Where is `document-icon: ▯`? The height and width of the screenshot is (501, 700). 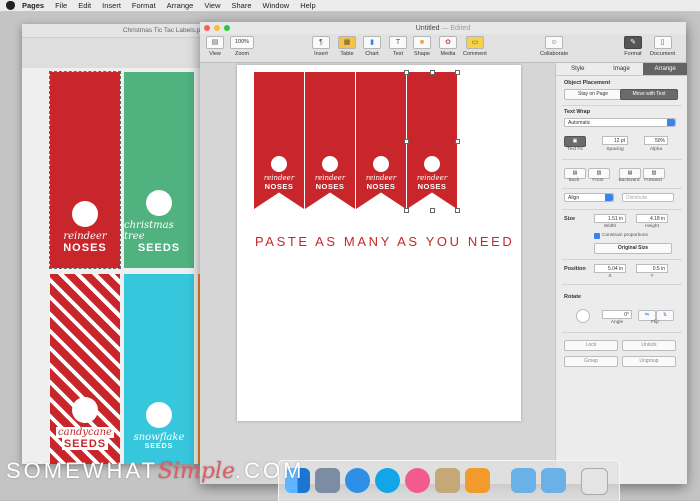
document-icon: ▯ is located at coordinates (662, 42).